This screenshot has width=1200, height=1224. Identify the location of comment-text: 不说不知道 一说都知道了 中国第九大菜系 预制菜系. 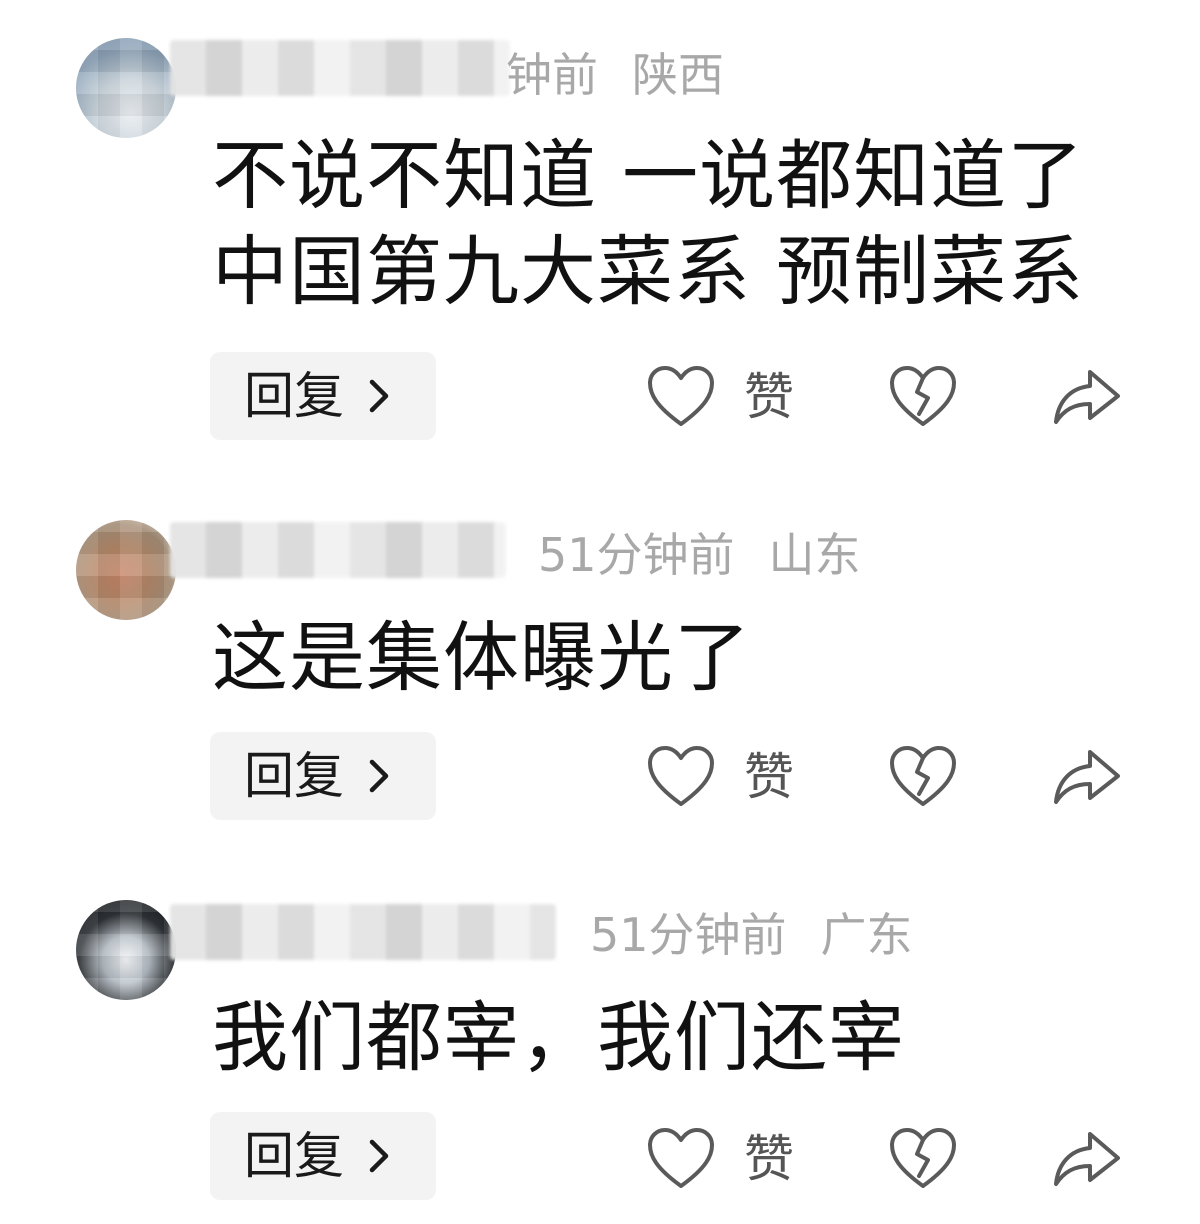
(648, 223).